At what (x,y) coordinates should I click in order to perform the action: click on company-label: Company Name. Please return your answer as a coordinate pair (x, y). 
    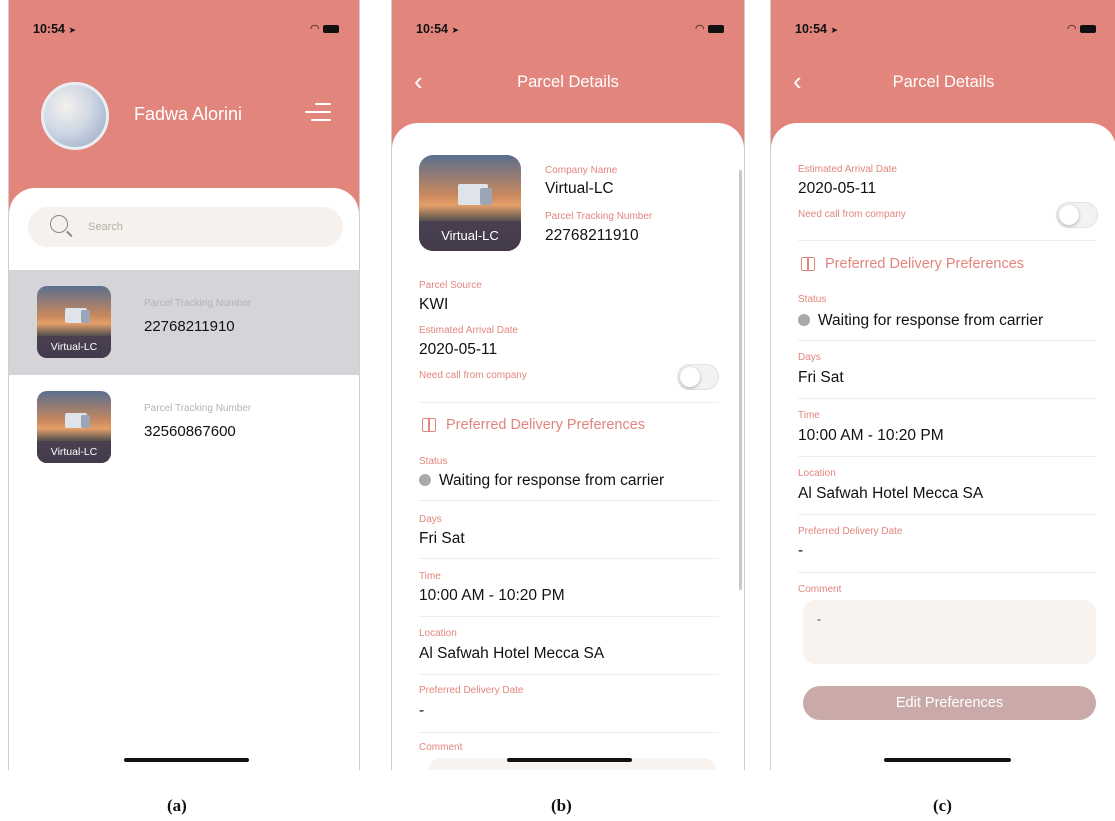
    Looking at the image, I should click on (581, 170).